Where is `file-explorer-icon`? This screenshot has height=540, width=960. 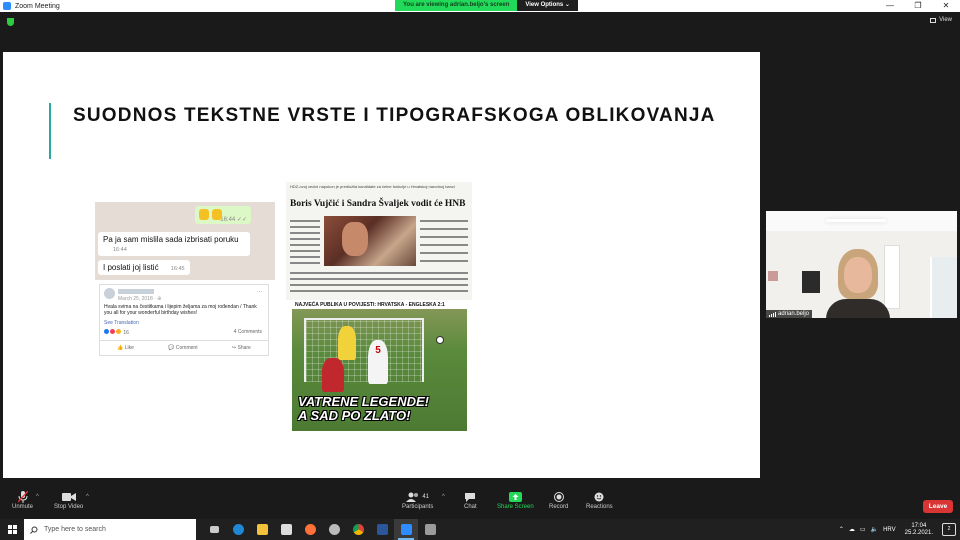 file-explorer-icon is located at coordinates (262, 529).